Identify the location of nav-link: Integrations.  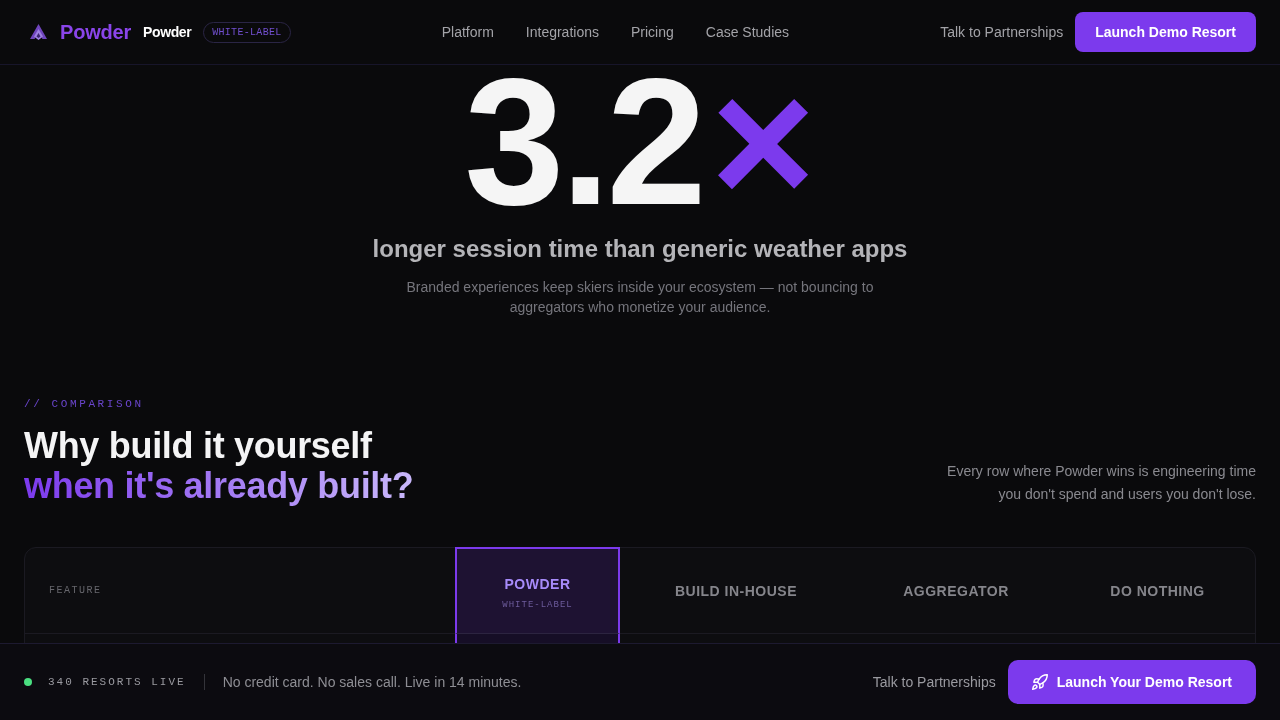
(562, 32).